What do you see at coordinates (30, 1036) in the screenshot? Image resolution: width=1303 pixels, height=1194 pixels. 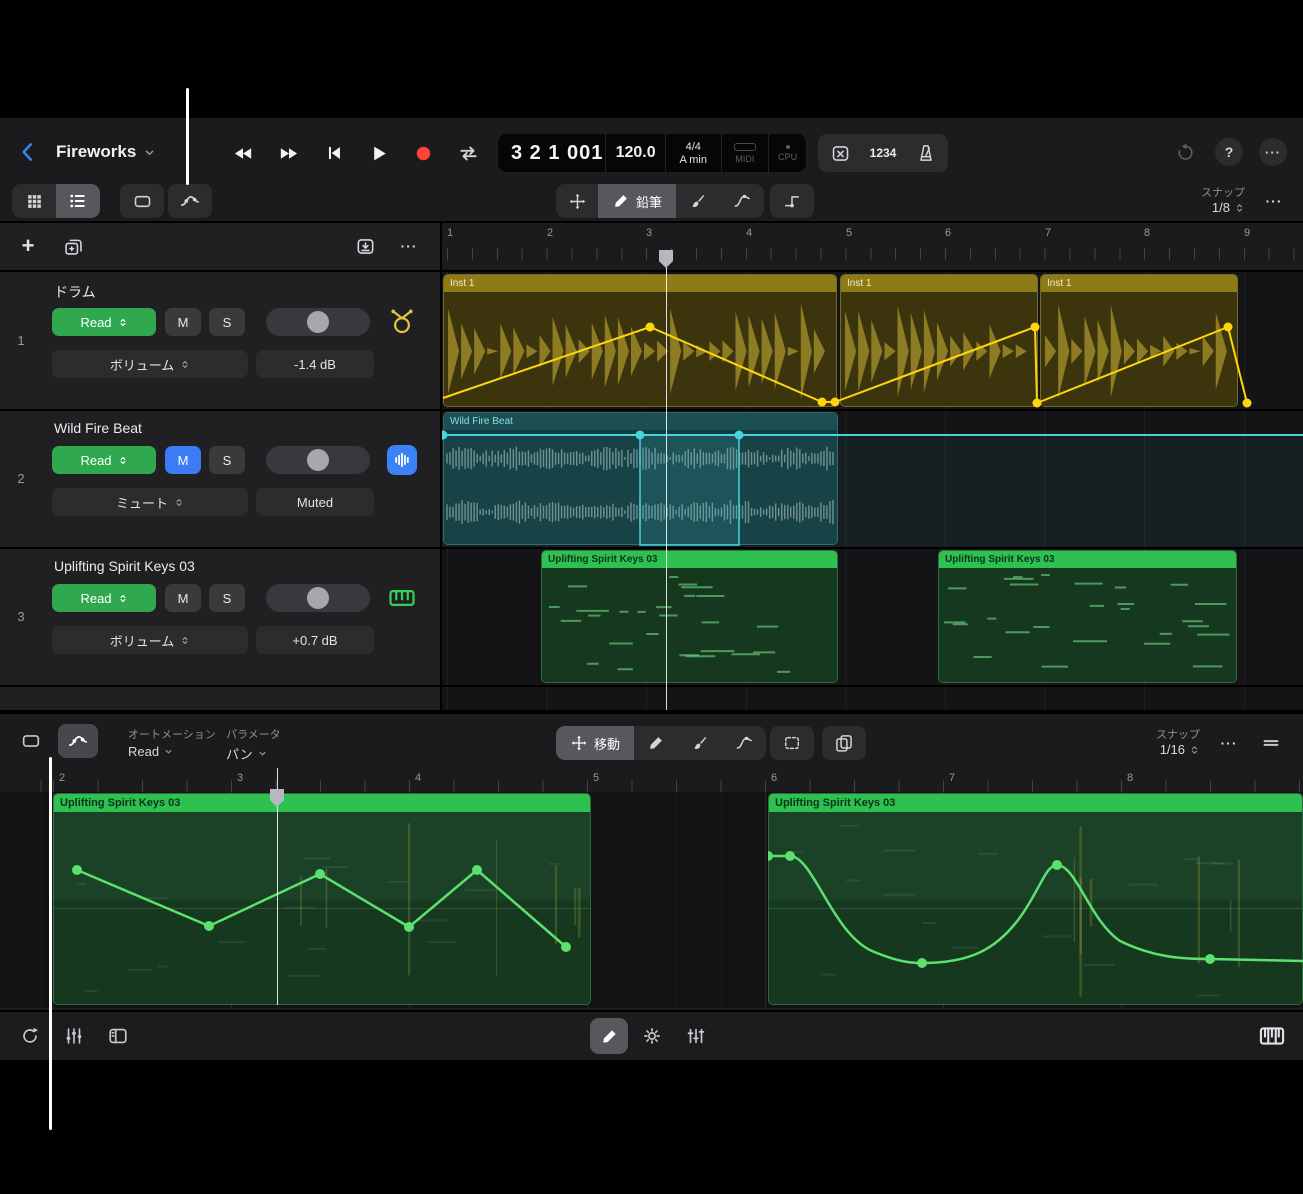 I see `loop-browser-button` at bounding box center [30, 1036].